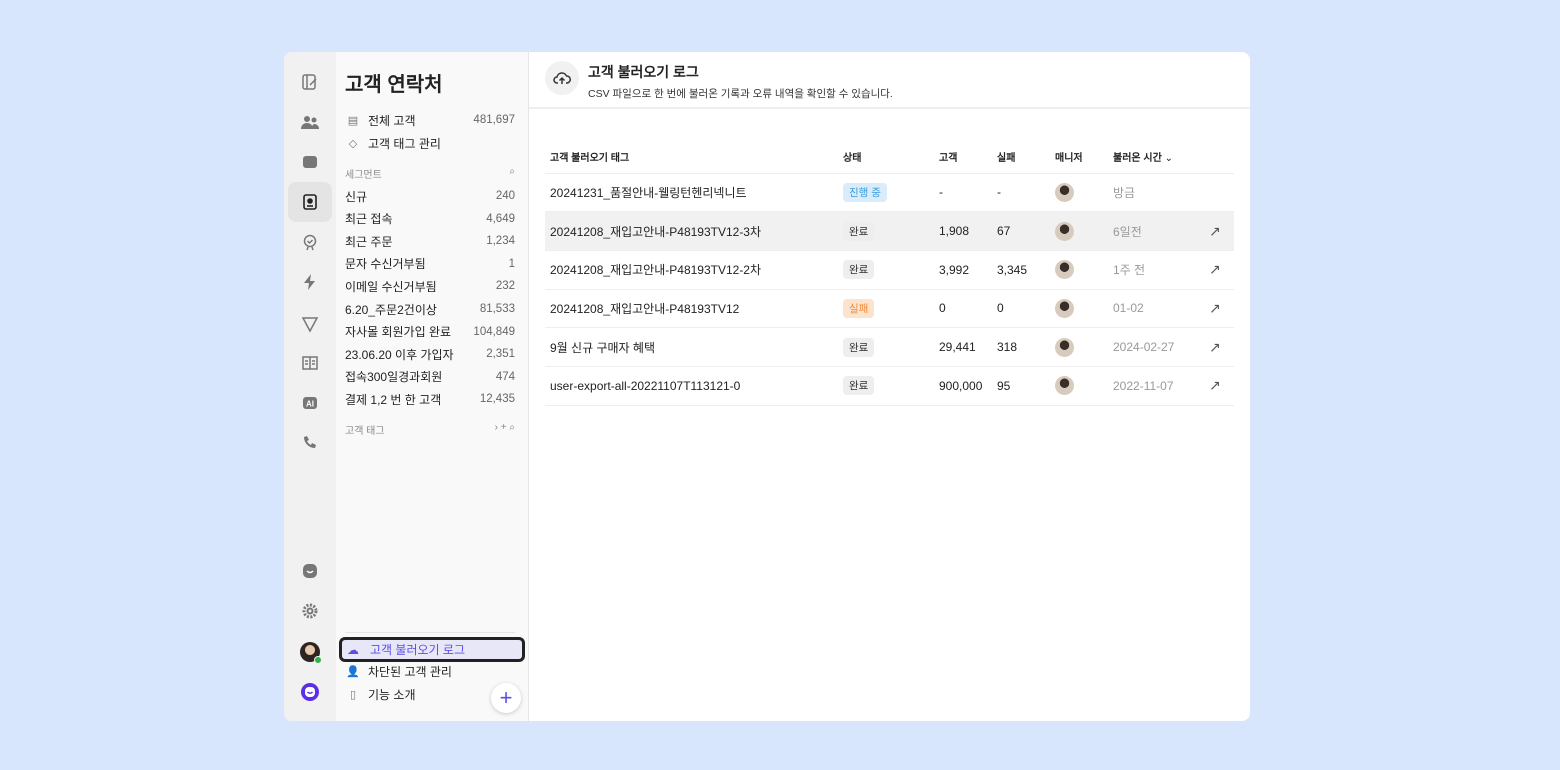  Describe the element at coordinates (889, 193) in the screenshot. I see `table-row: 20241231_품절안내-웰링턴헨리넥니트 진행 중 - - 방금` at that location.